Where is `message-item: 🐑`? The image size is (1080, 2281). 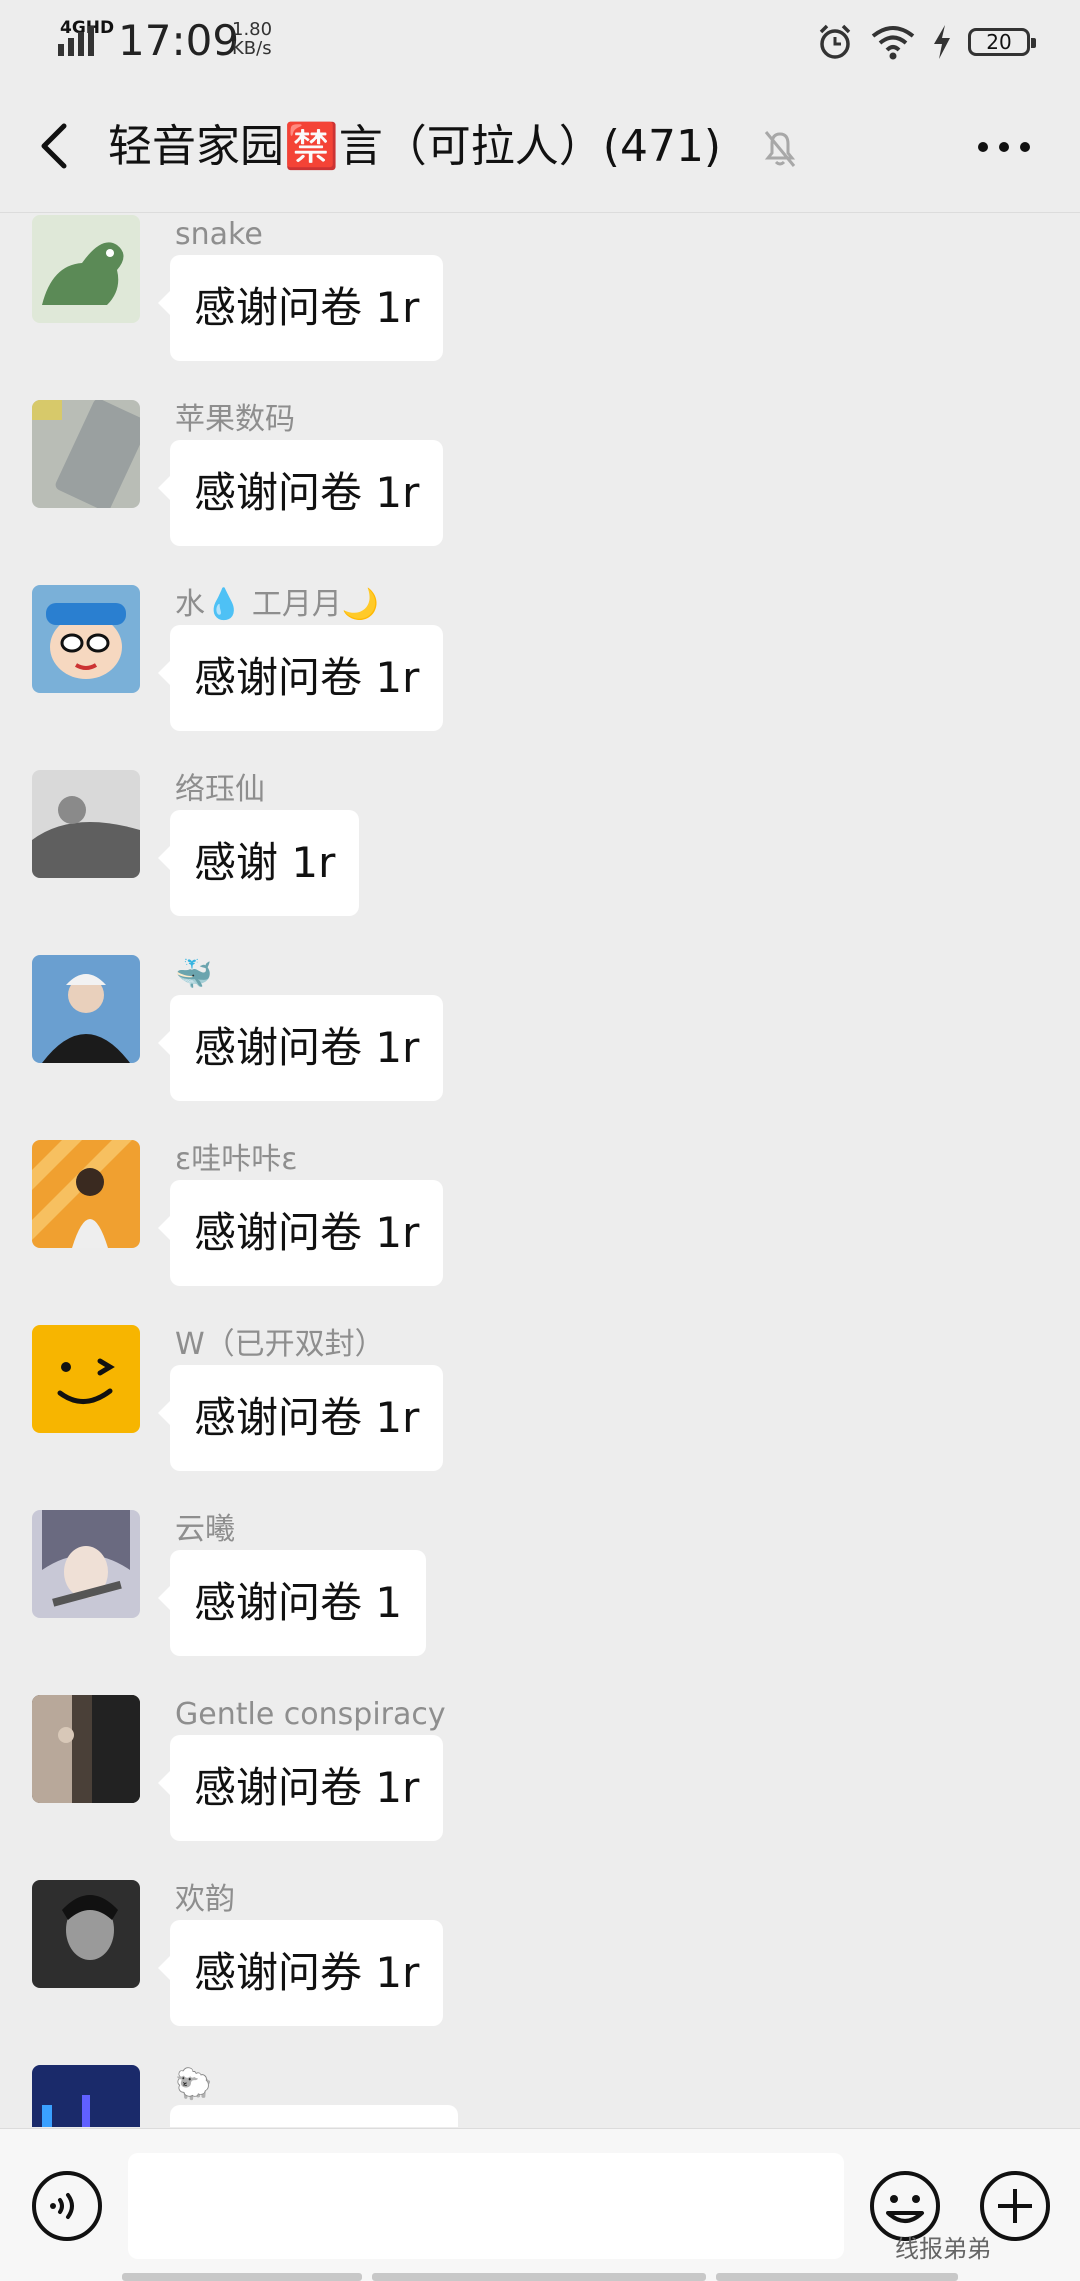
message-item: 🐑 is located at coordinates (540, 2096).